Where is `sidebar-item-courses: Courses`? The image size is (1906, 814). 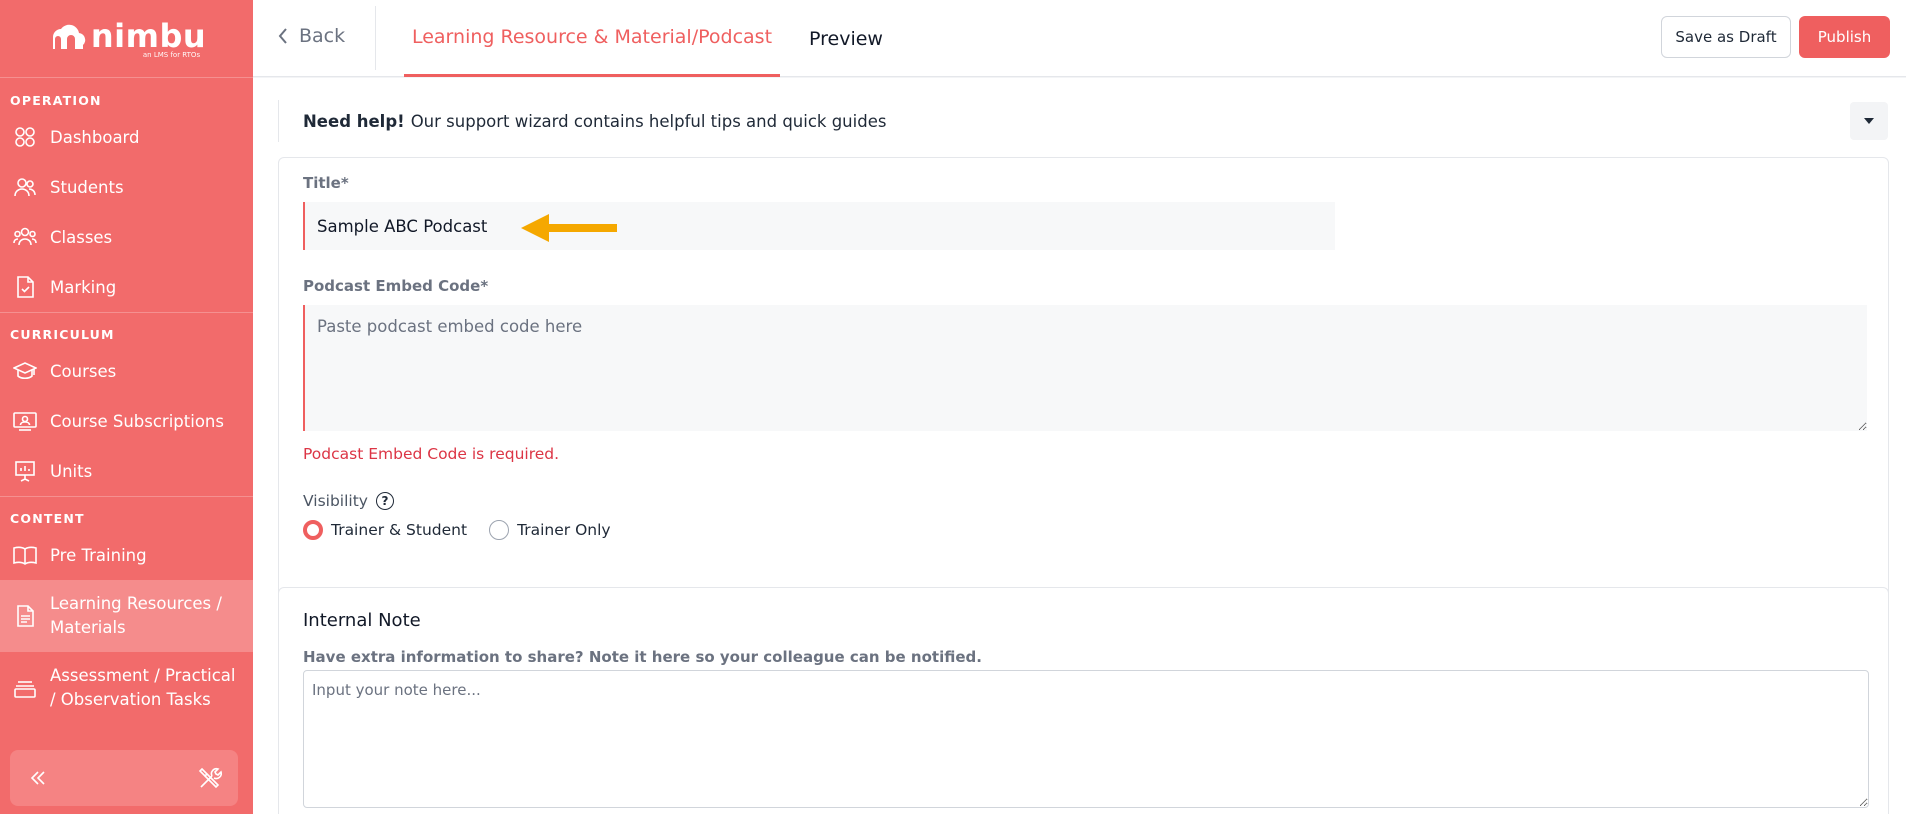 sidebar-item-courses: Courses is located at coordinates (126, 371).